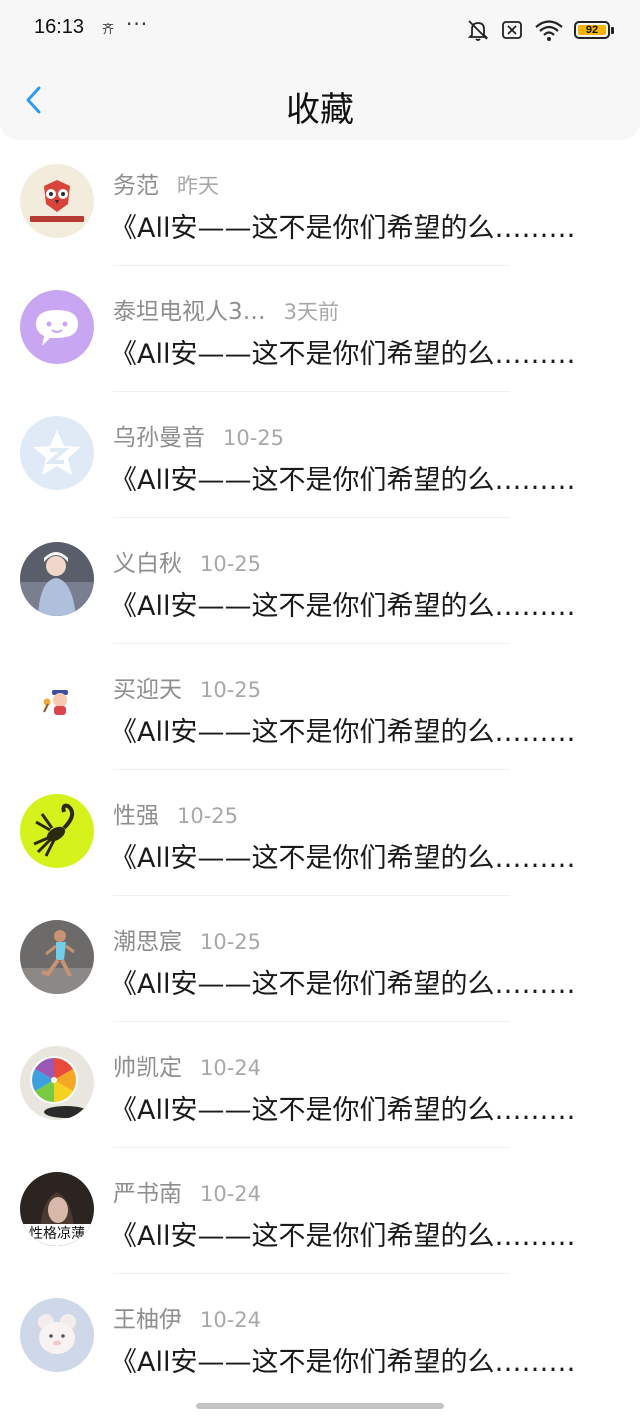 The image size is (640, 1422). Describe the element at coordinates (57, 957) in the screenshot. I see `runner-avatar` at that location.